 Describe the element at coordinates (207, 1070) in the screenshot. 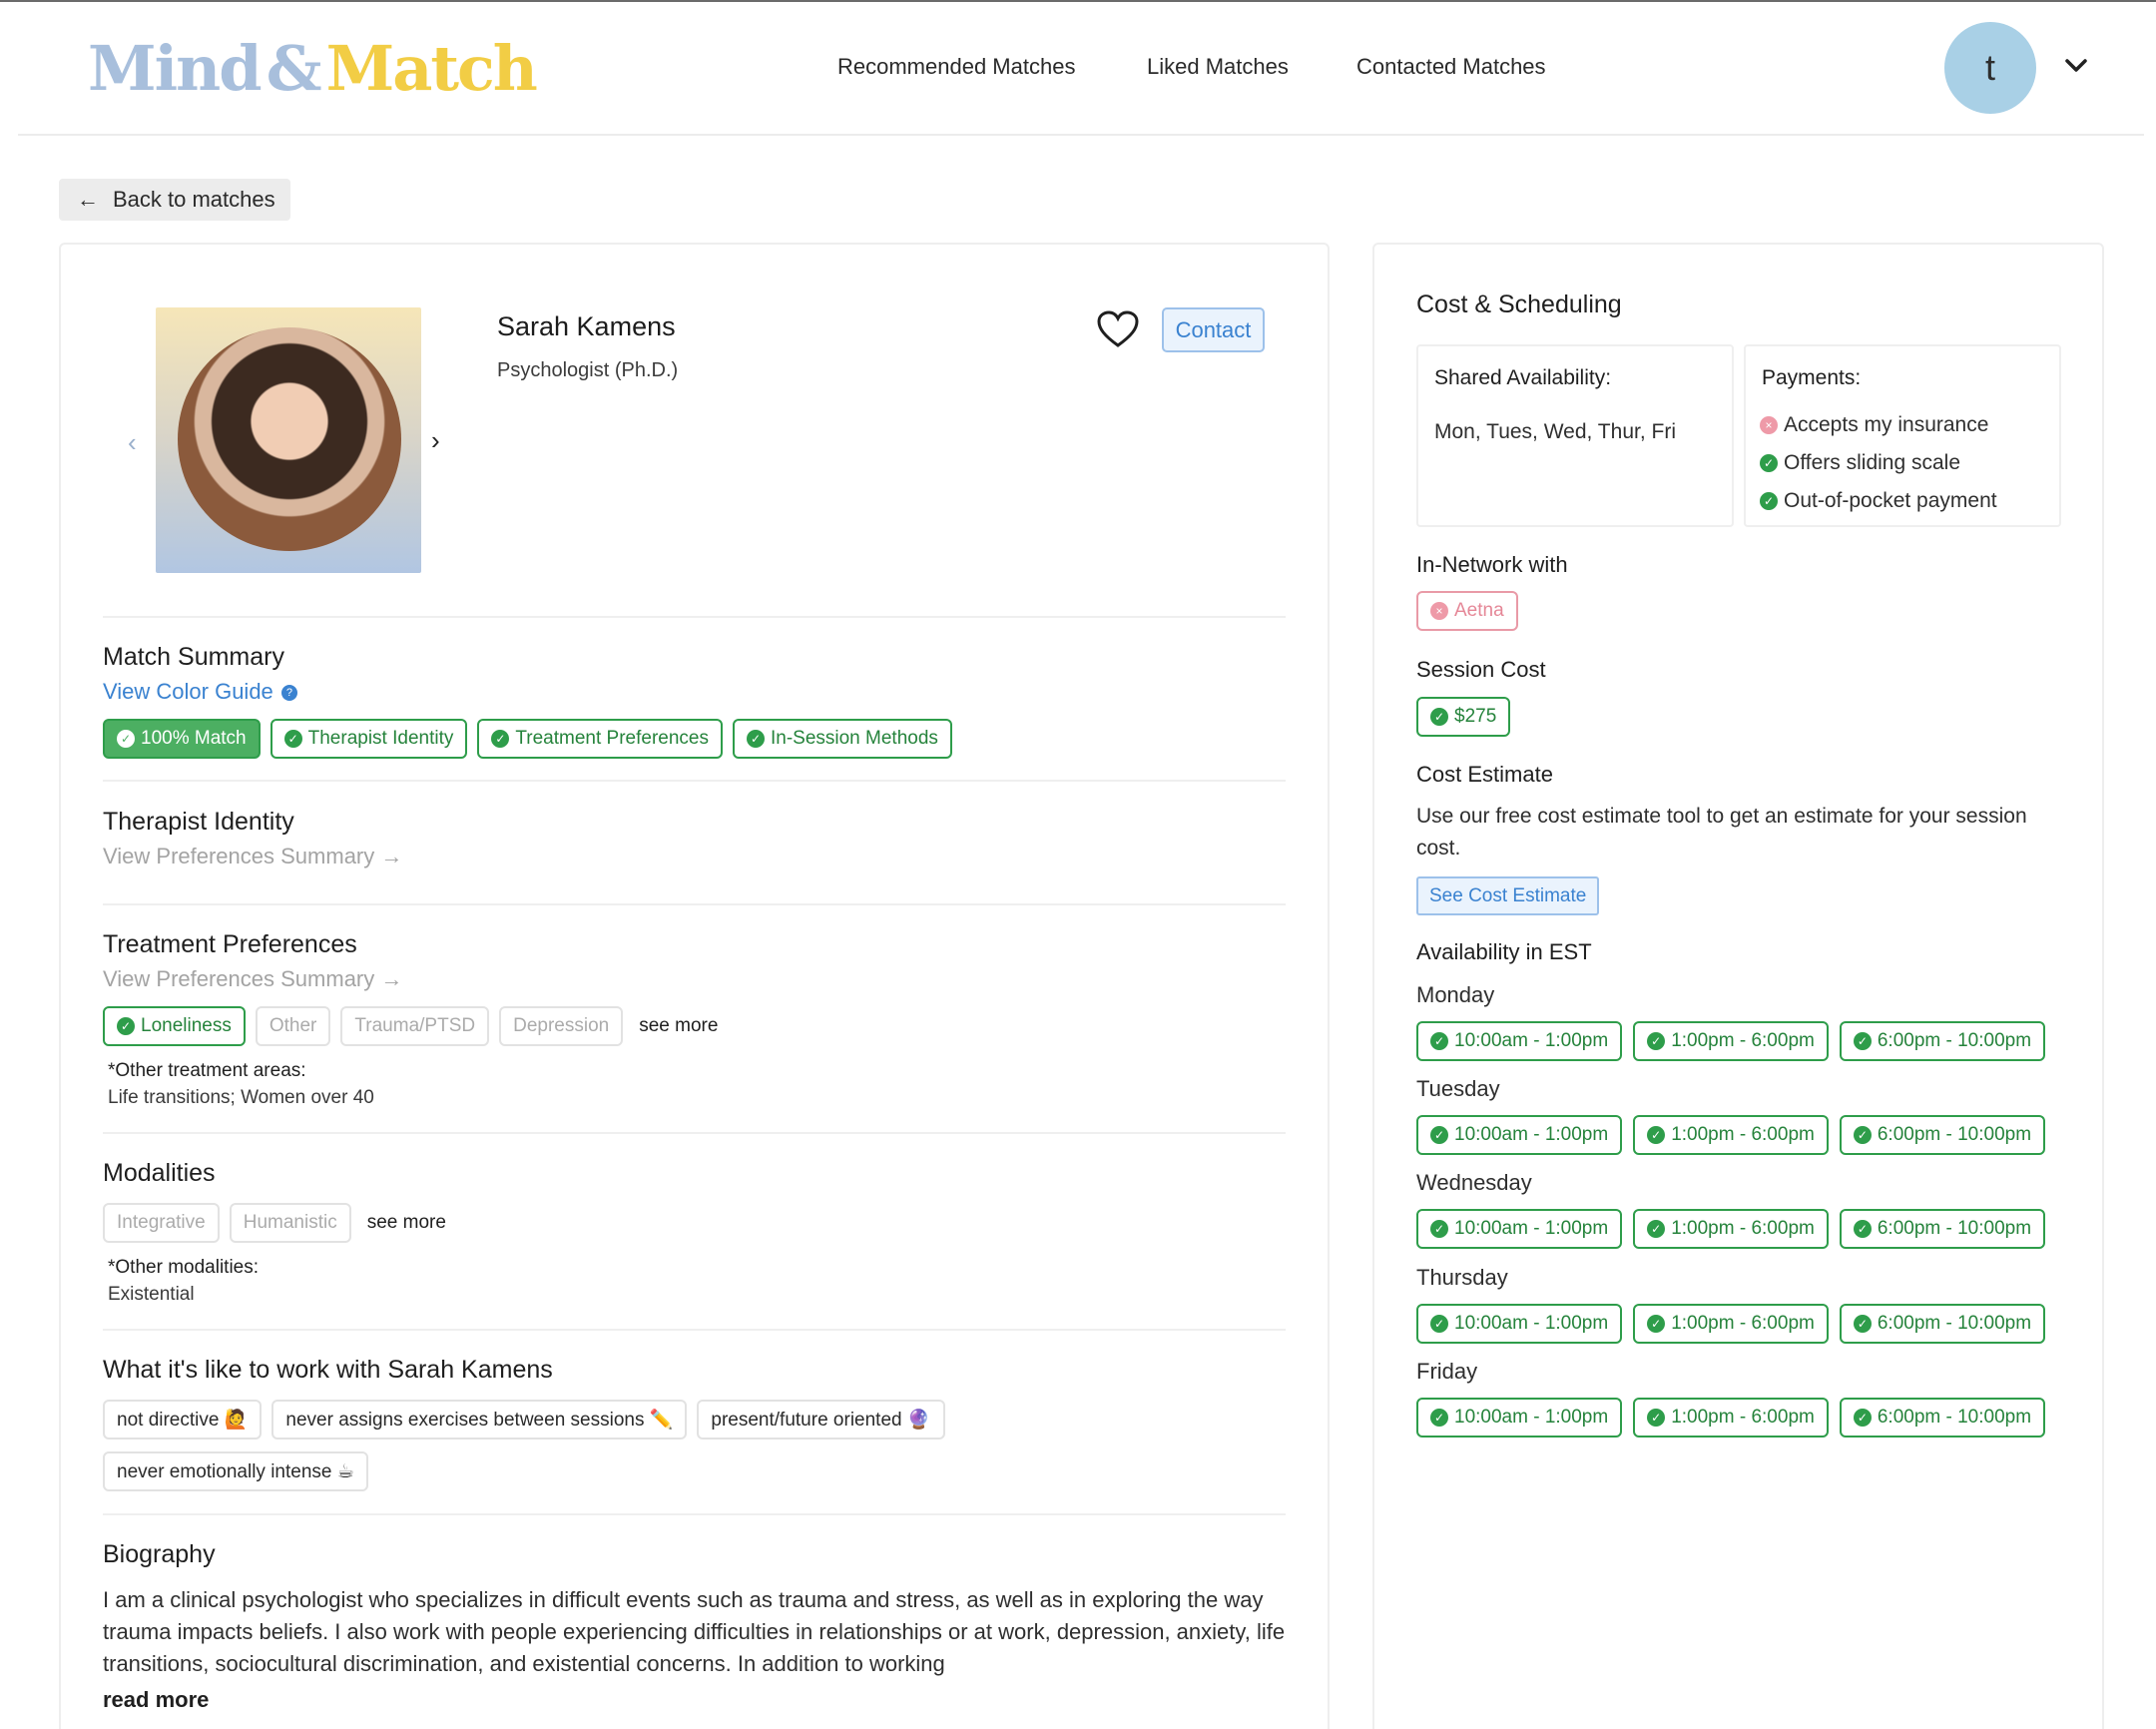

I see `other-treatment-label: *Other treatment areas:` at that location.